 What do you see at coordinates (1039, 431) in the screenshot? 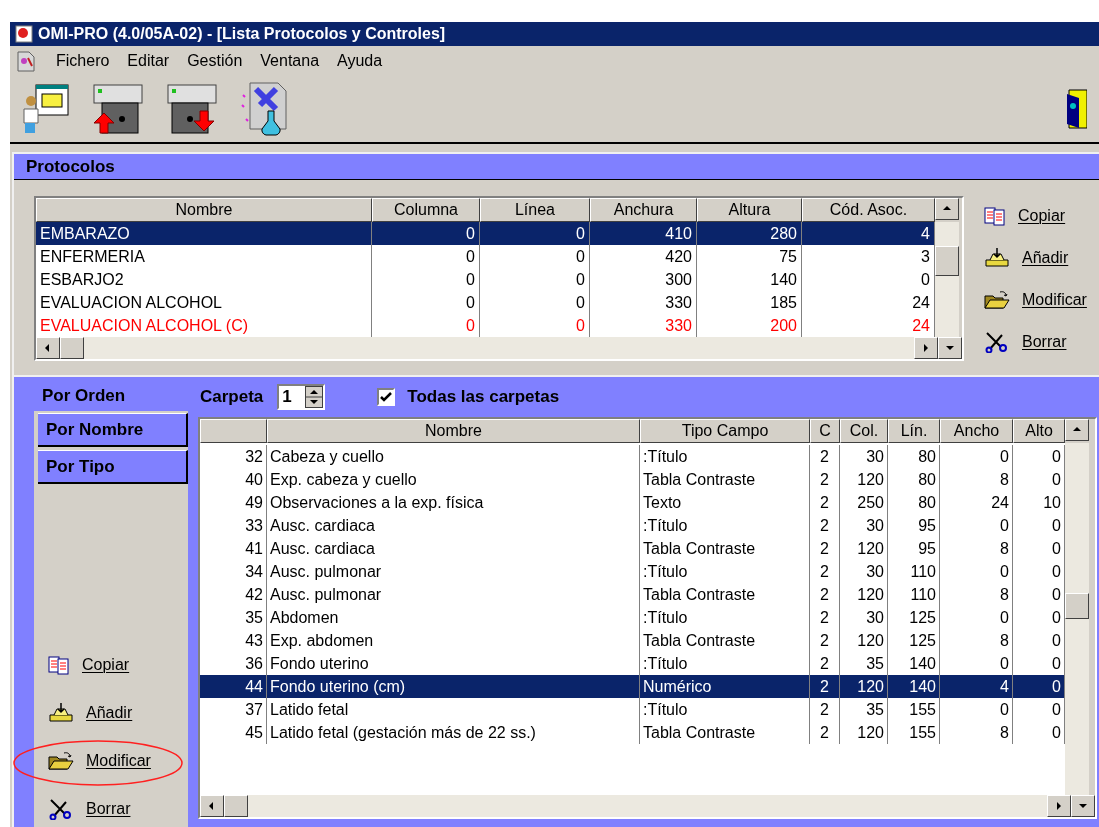
I see `column-header: Alto` at bounding box center [1039, 431].